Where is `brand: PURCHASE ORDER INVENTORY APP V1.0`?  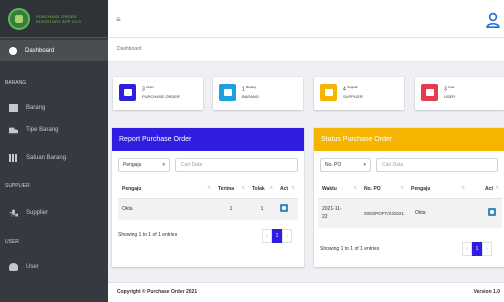
brand: PURCHASE ORDER INVENTORY APP V1.0 is located at coordinates (54, 19).